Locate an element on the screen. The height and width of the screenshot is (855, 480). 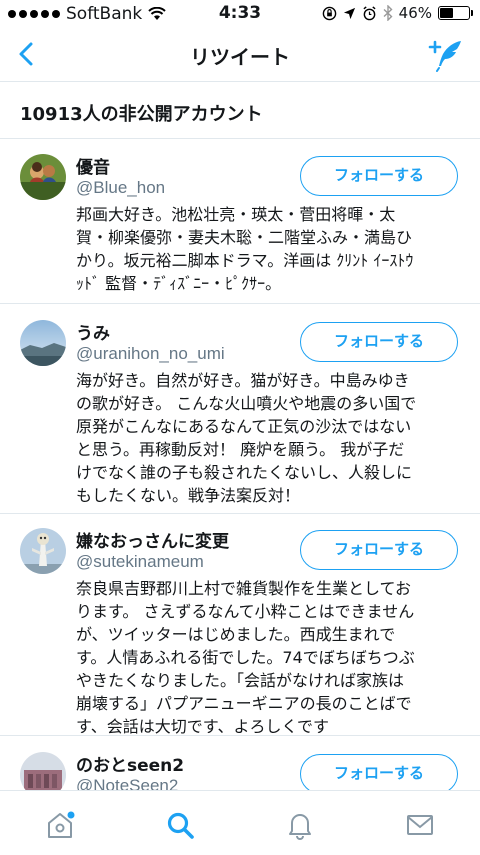
home-icon is located at coordinates (60, 825).